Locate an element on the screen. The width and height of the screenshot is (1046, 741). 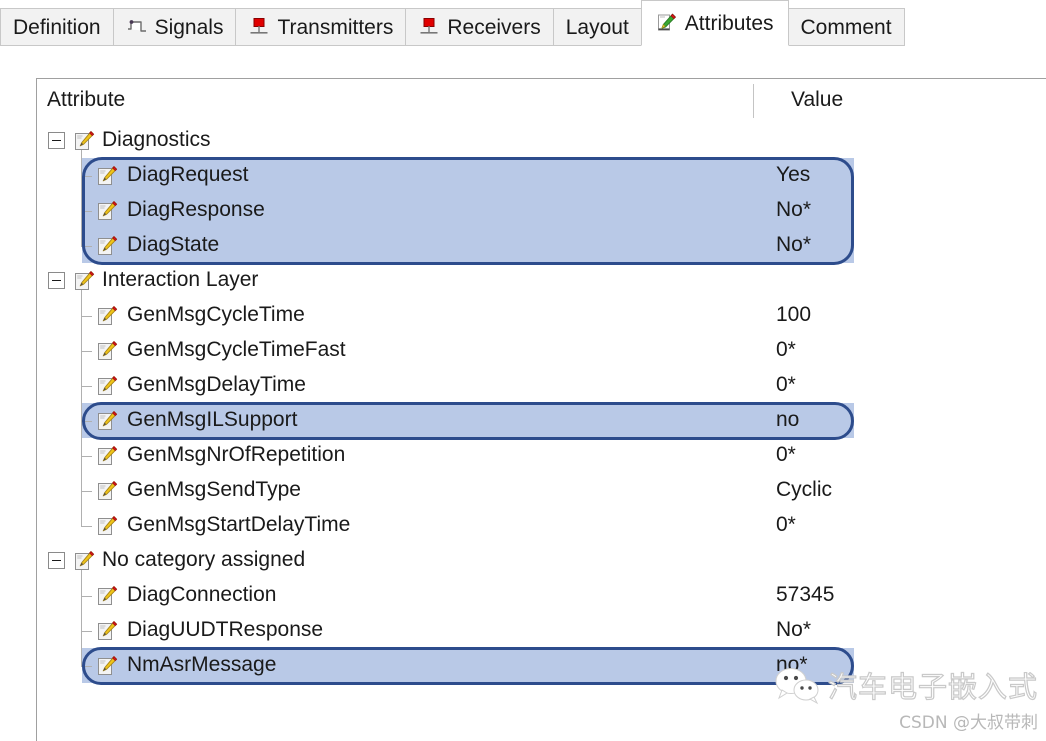
column-header-value: Value is located at coordinates (817, 100).